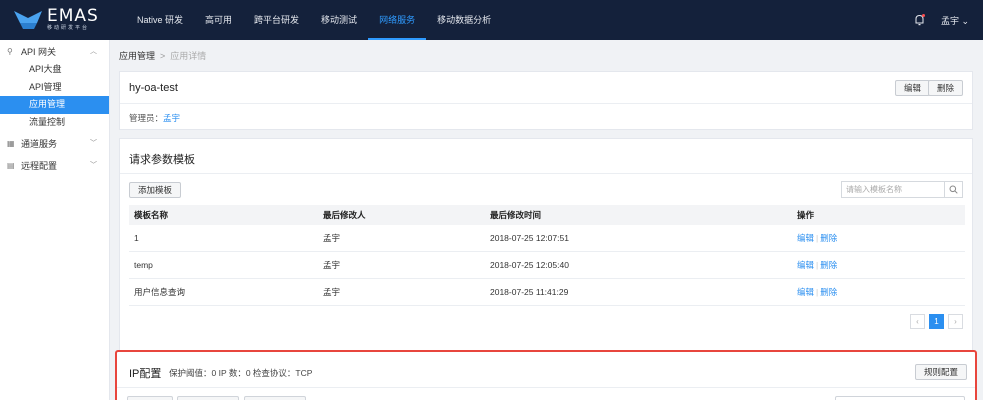 The image size is (983, 400). I want to click on sidebar-group-api-gateway: ⚲ API 网关 ︿, so click(54, 51).